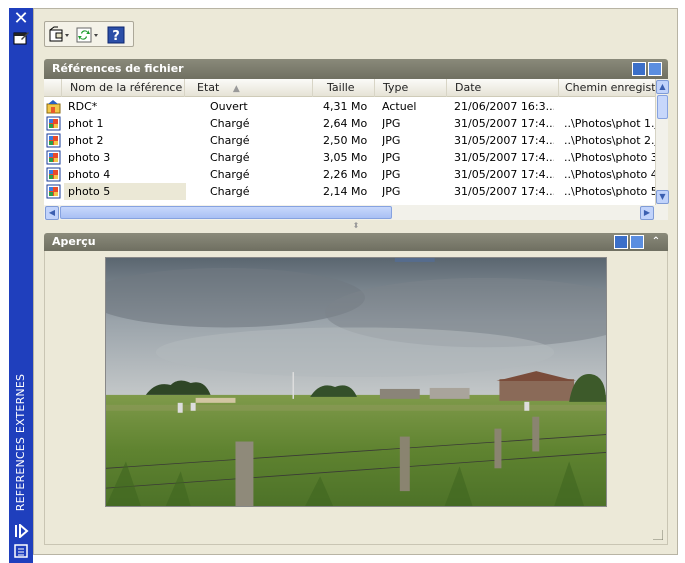 The width and height of the screenshot is (685, 563). What do you see at coordinates (621, 242) in the screenshot?
I see `preview-icon` at bounding box center [621, 242].